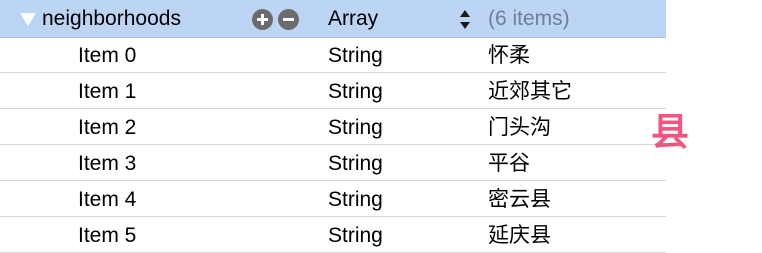  What do you see at coordinates (530, 91) in the screenshot?
I see `item-value: 近郊其它` at bounding box center [530, 91].